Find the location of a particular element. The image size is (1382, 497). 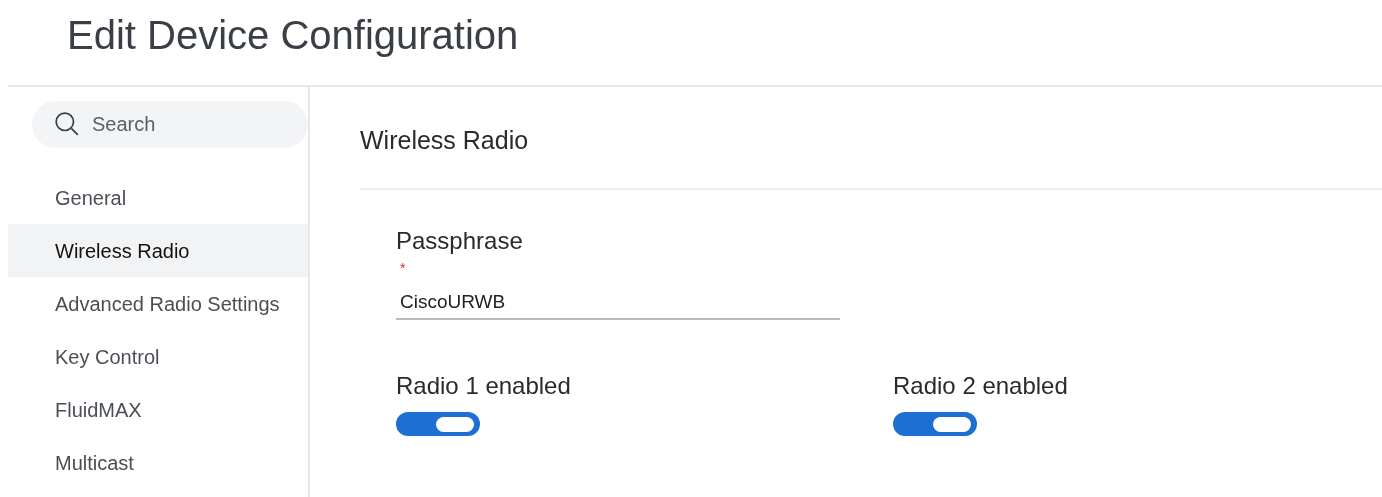

search-field: Search is located at coordinates (170, 124).